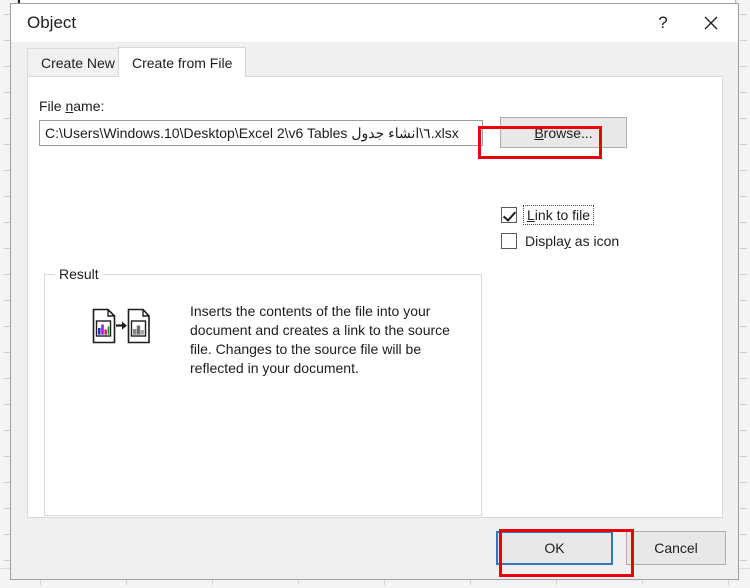 Image resolution: width=750 pixels, height=588 pixels. What do you see at coordinates (79, 274) in the screenshot?
I see `result-group-label: Result` at bounding box center [79, 274].